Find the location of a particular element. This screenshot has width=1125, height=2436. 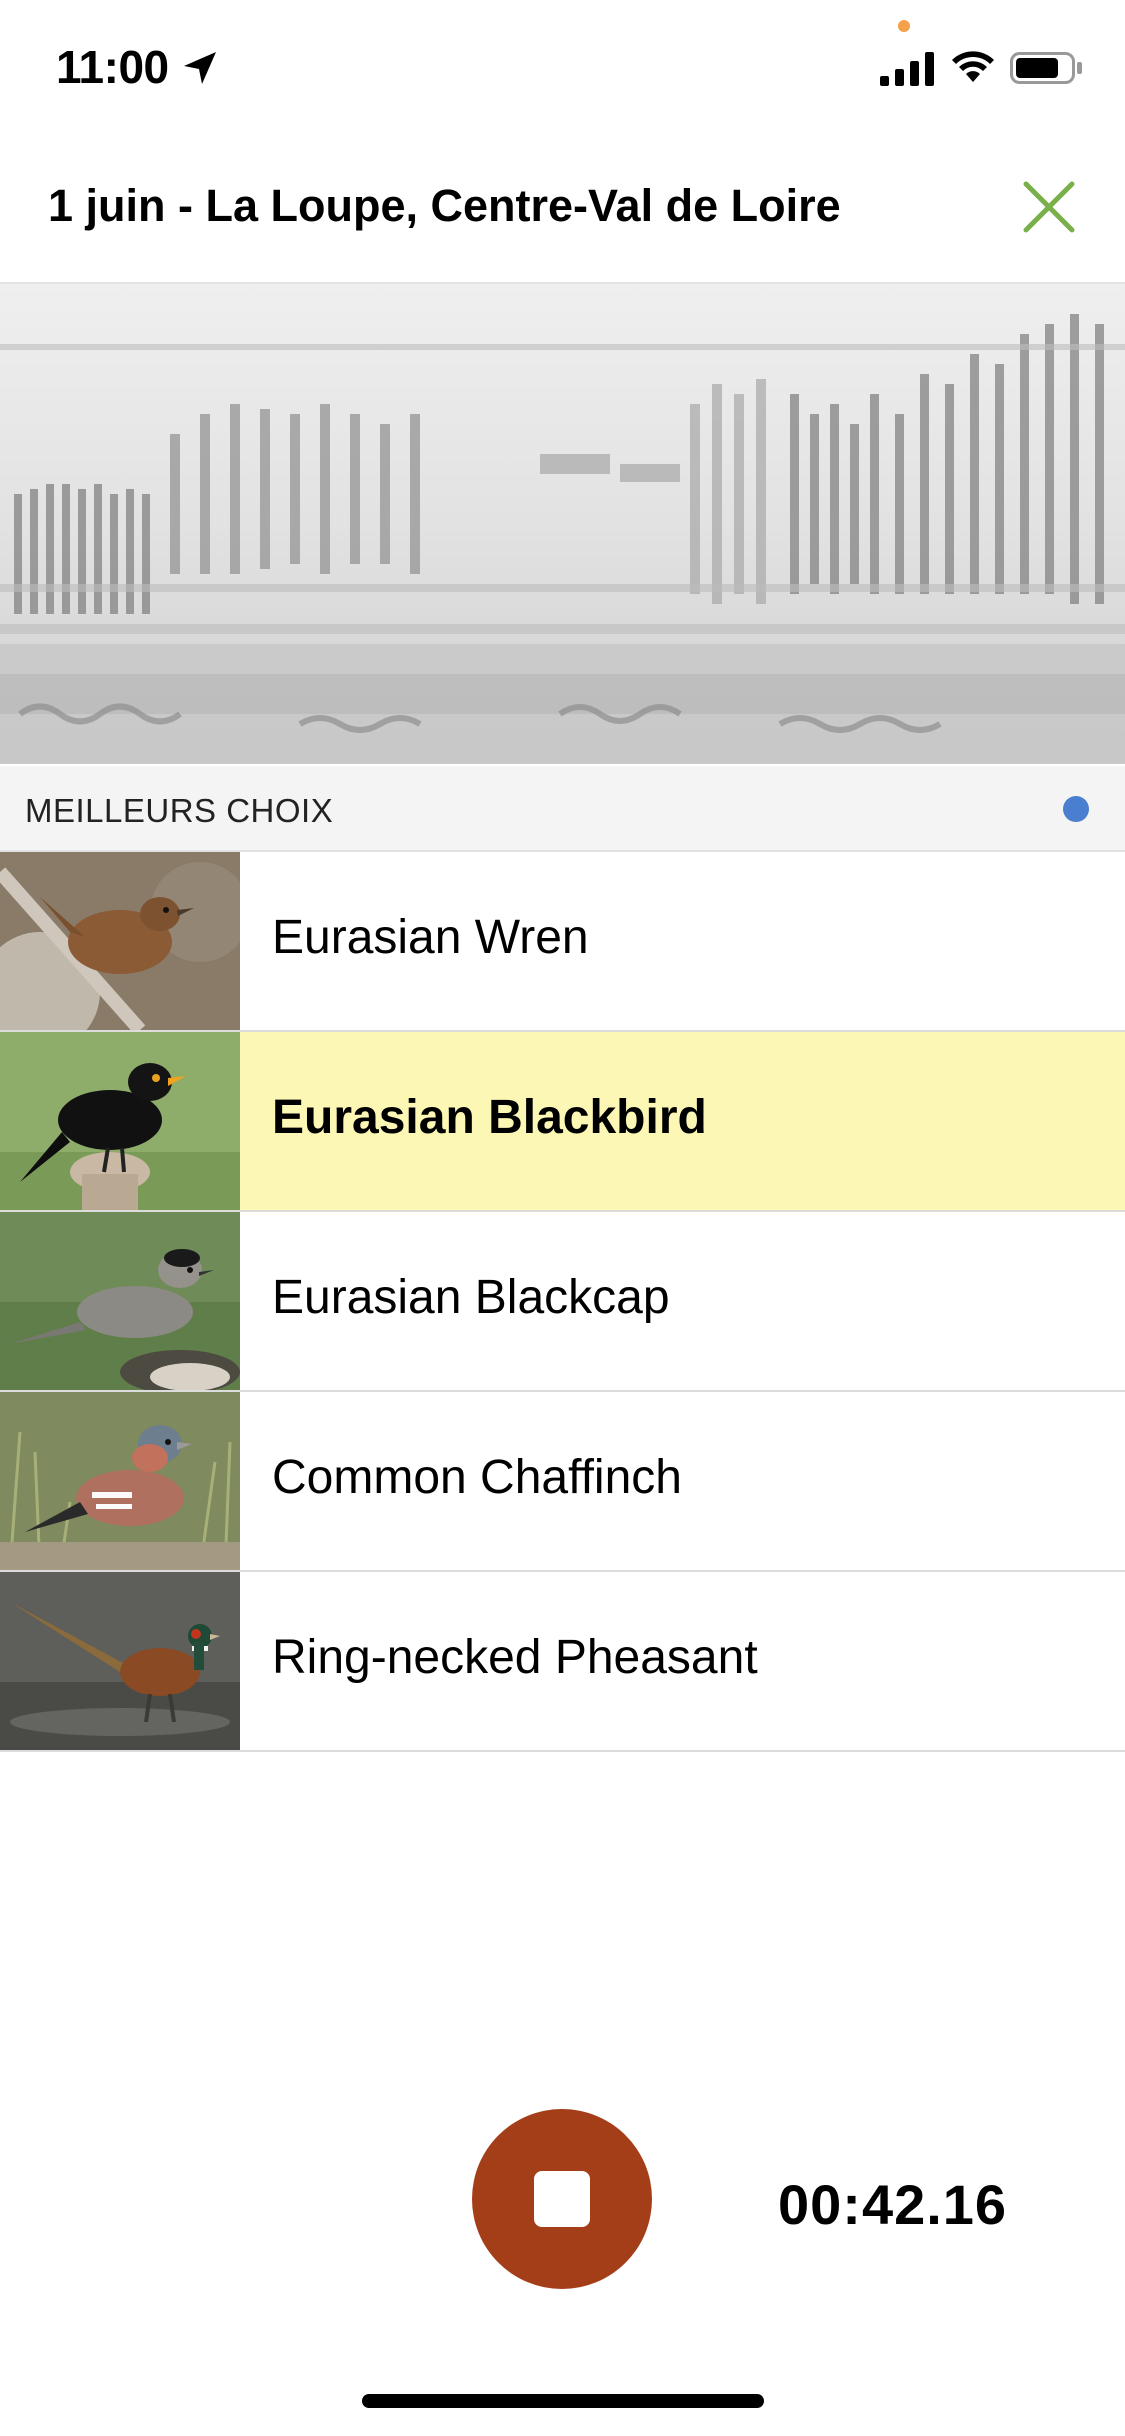

location-arrow-icon is located at coordinates (200, 68).